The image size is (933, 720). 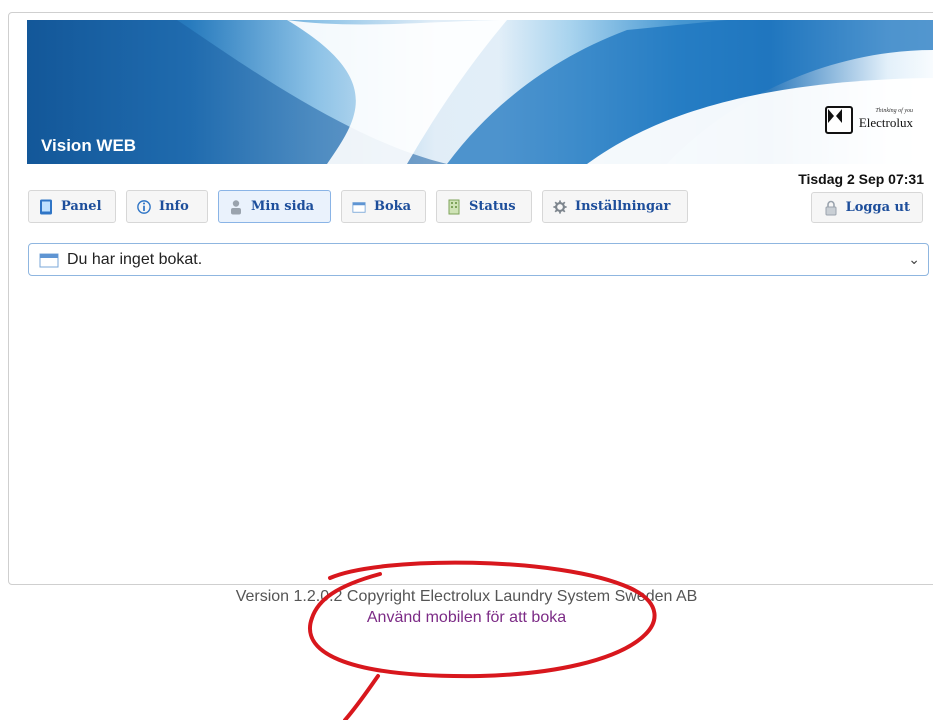 I want to click on nav-boka-label: Boka, so click(x=393, y=206).